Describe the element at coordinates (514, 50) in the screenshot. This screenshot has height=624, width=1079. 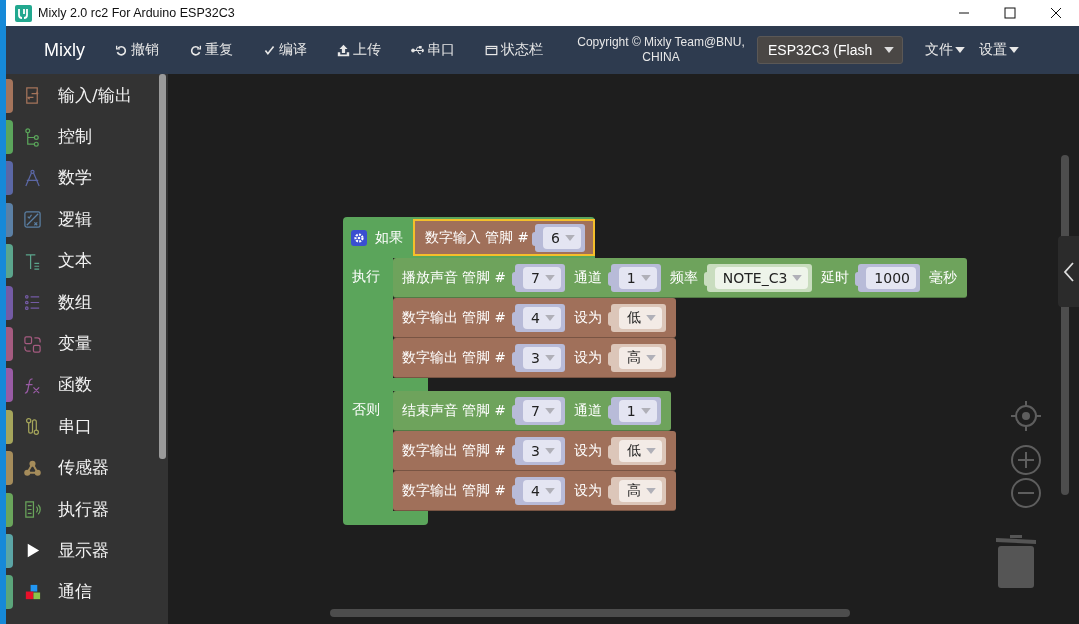
I see `toolbar-button: 状态栏` at that location.